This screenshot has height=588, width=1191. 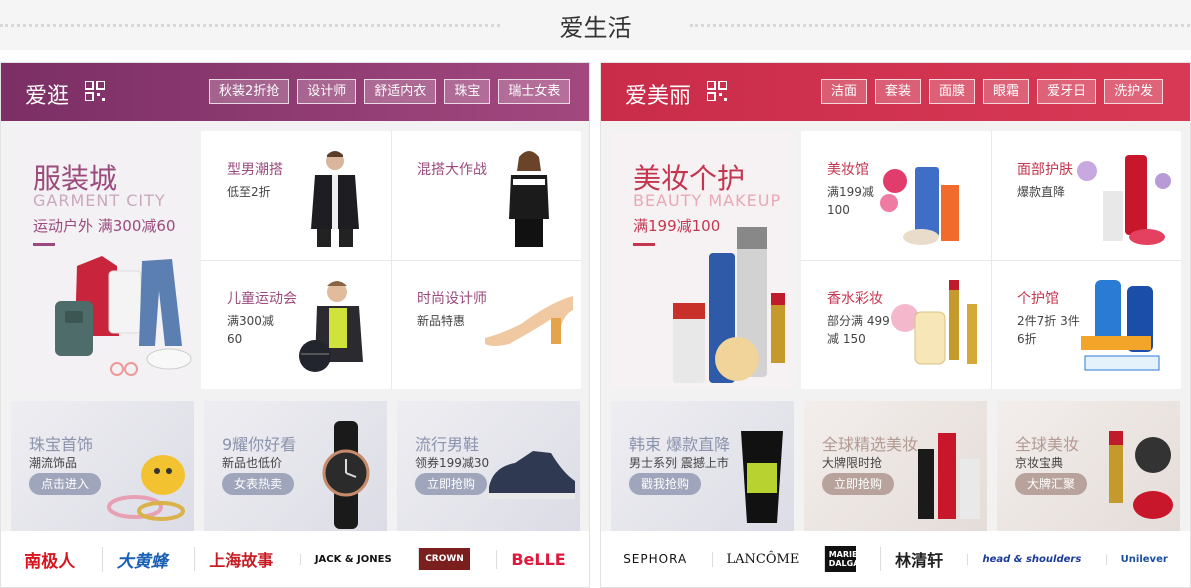 What do you see at coordinates (146, 488) in the screenshot?
I see `gold-jewelry-image` at bounding box center [146, 488].